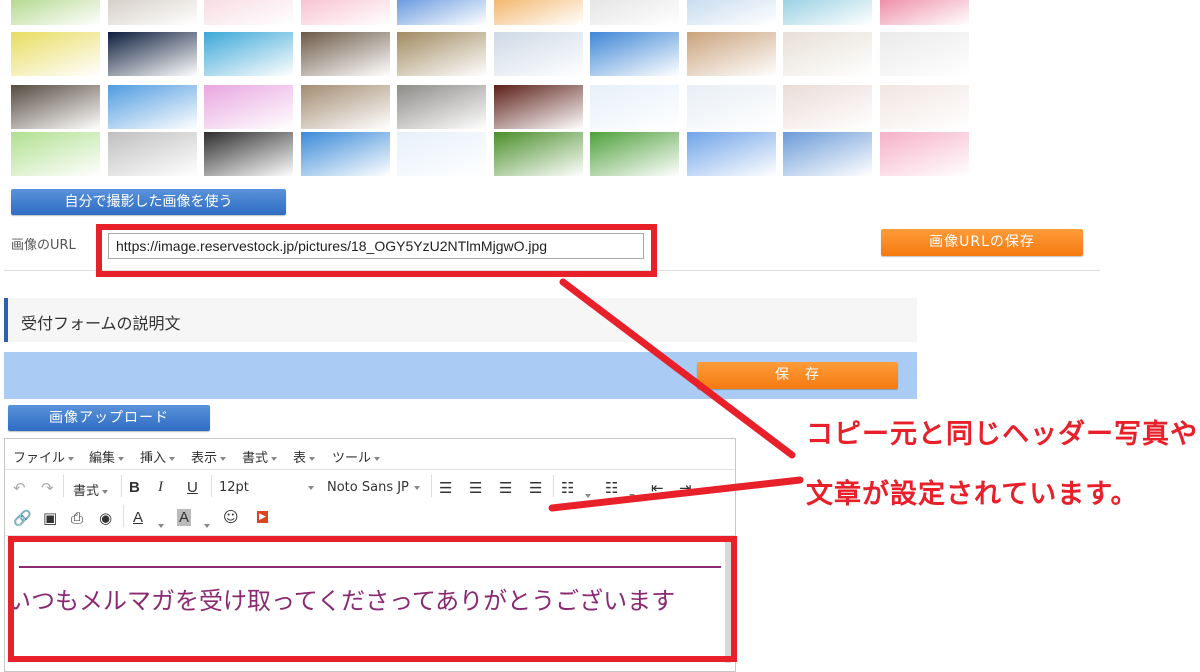 This screenshot has height=672, width=1200. Describe the element at coordinates (677, 368) in the screenshot. I see `annotation-line-upper` at that location.